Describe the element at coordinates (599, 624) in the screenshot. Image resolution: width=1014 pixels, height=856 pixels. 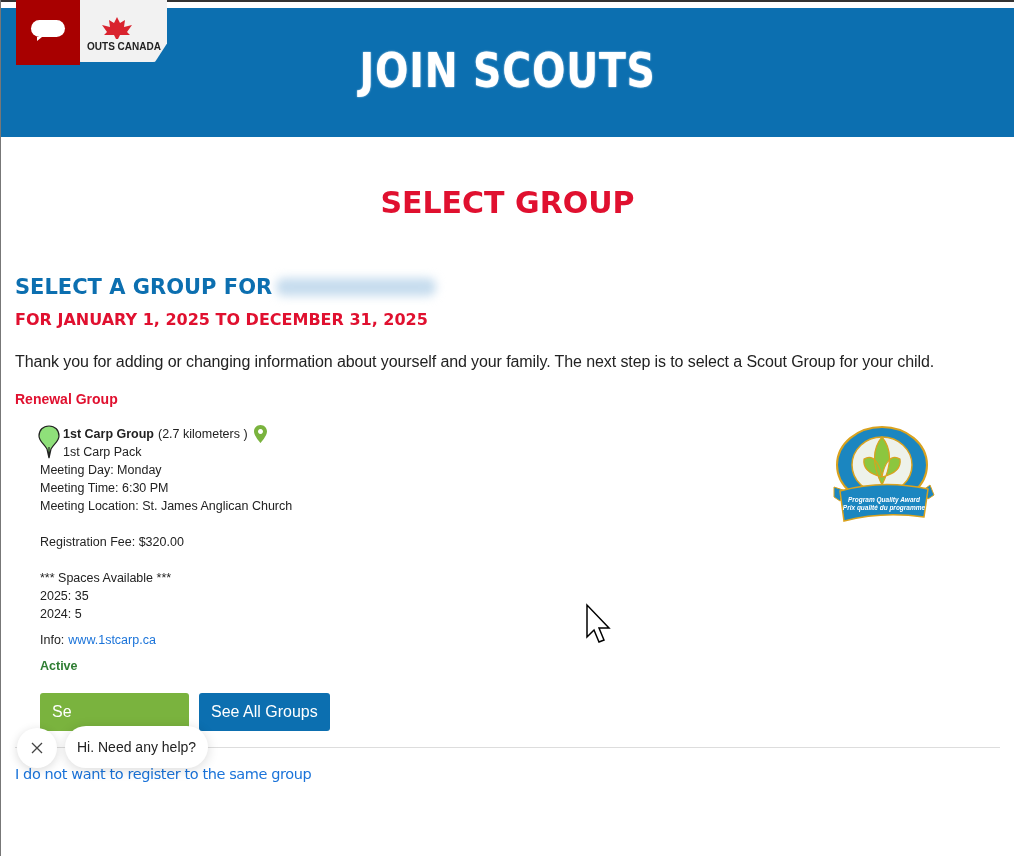
I see `mouse-cursor-icon` at that location.